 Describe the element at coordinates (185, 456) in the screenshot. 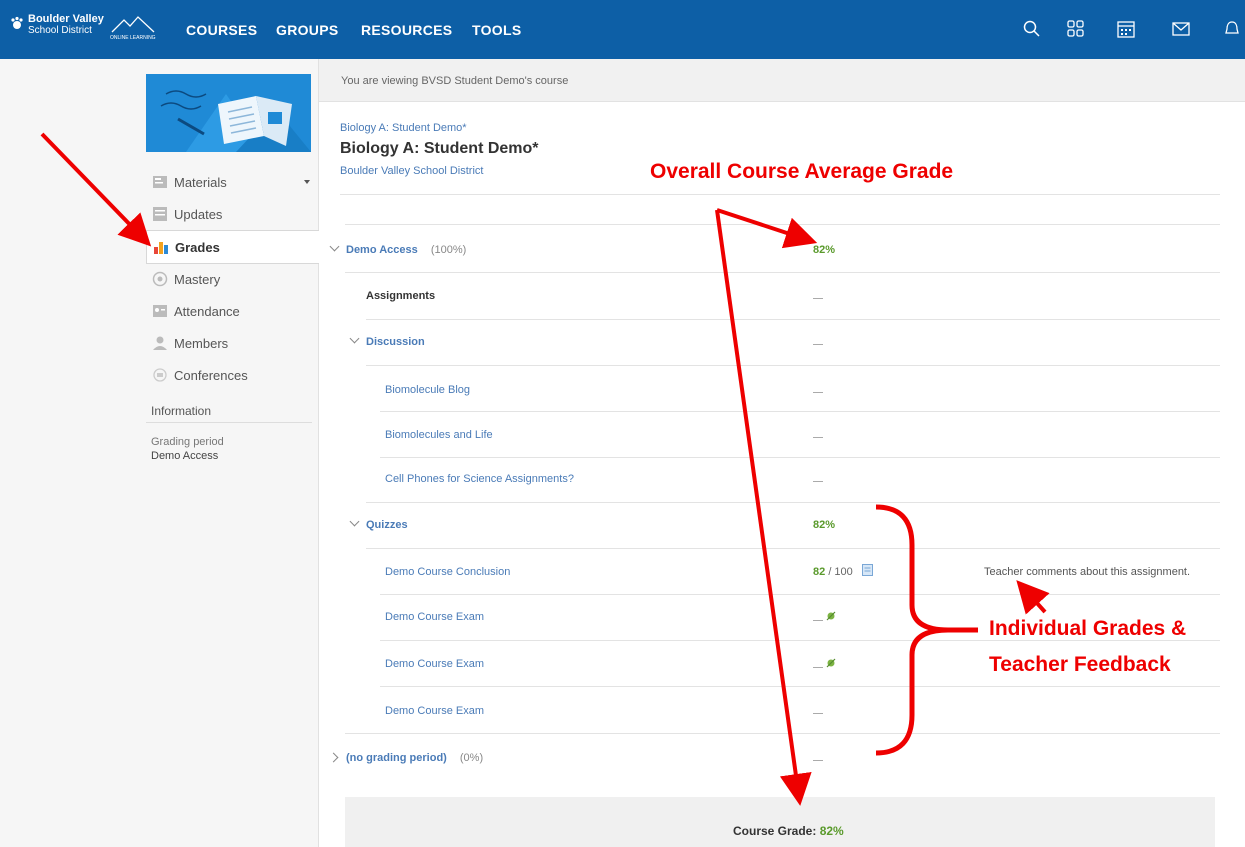

I see `grading-period-value: Demo Access` at that location.